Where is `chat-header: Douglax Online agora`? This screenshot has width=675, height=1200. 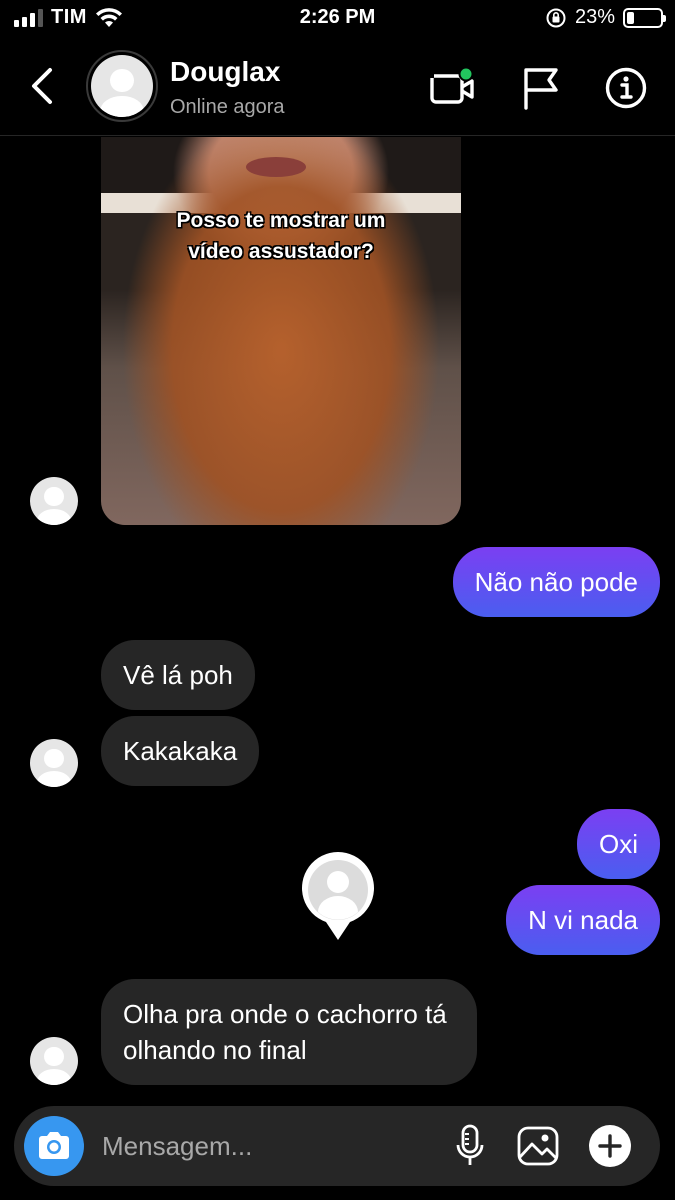 chat-header: Douglax Online agora is located at coordinates (337, 88).